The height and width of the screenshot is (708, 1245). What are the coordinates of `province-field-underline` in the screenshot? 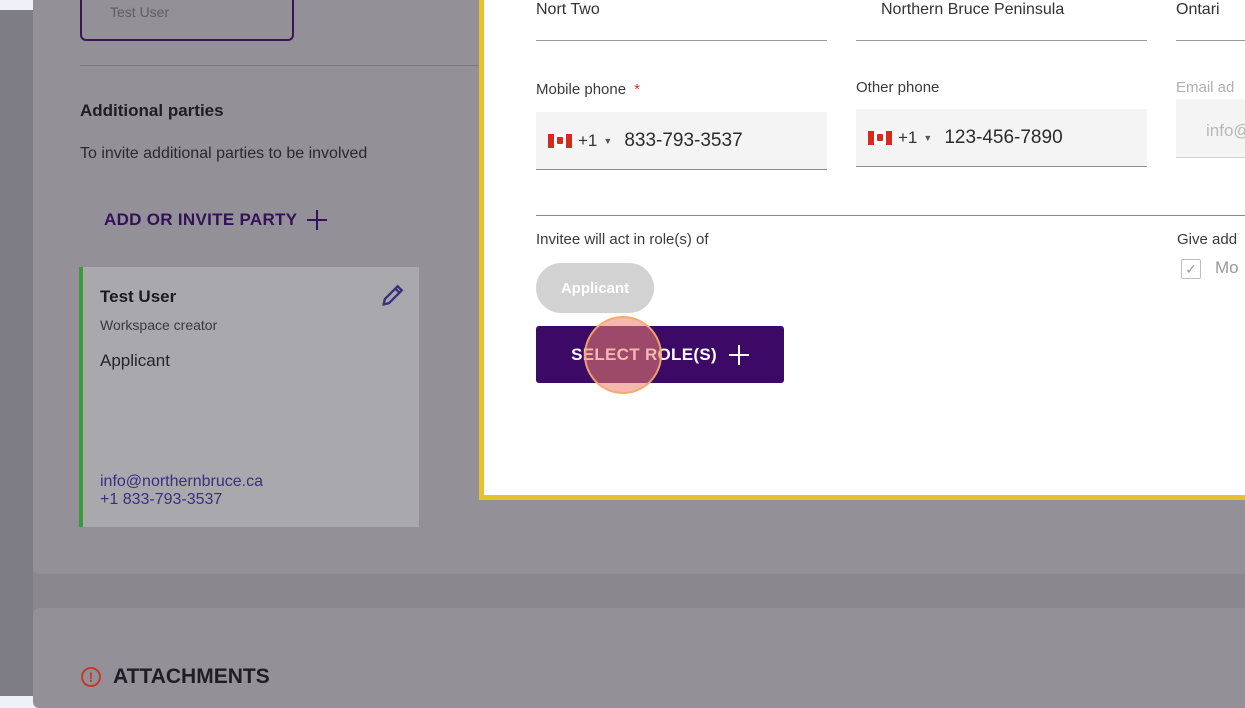 It's located at (1210, 40).